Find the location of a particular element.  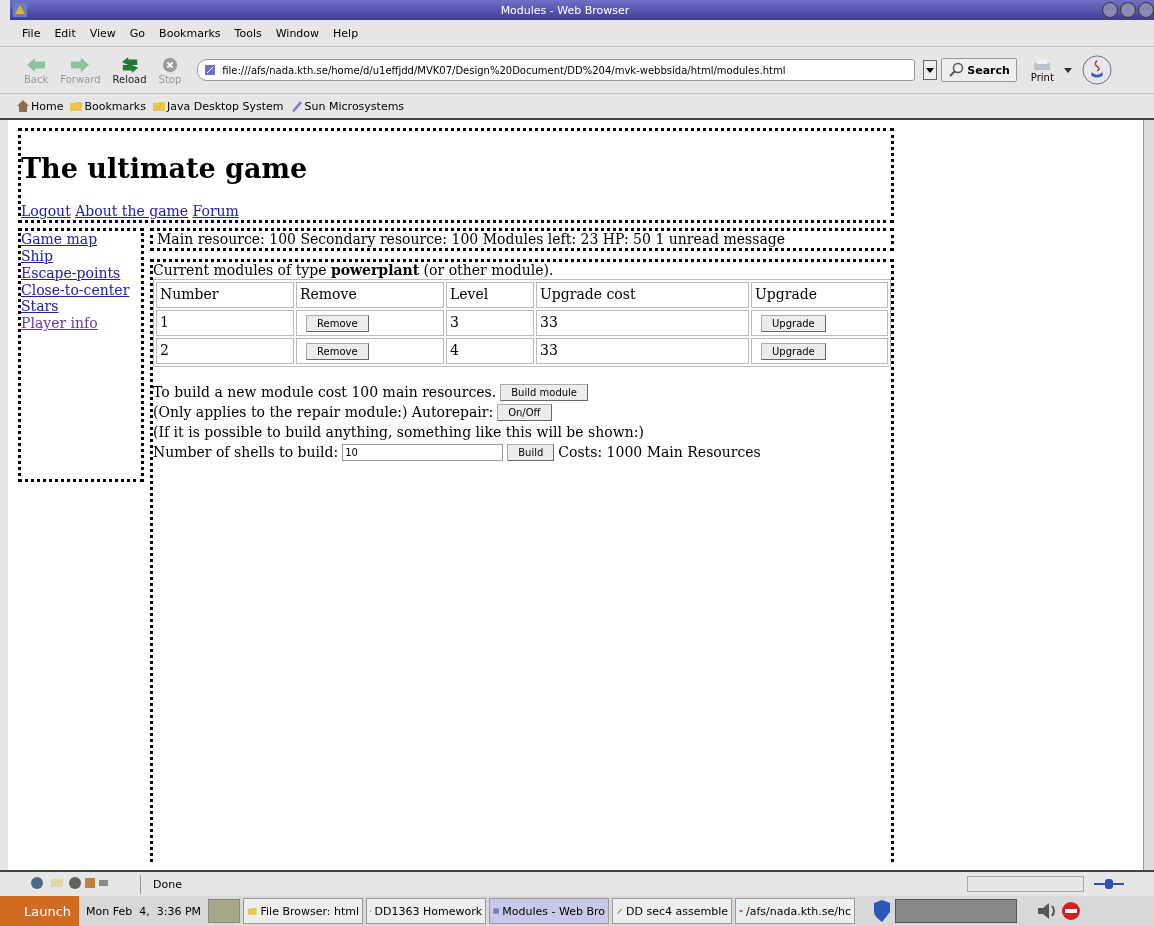

nav-link: Close-to-center is located at coordinates (75, 290).